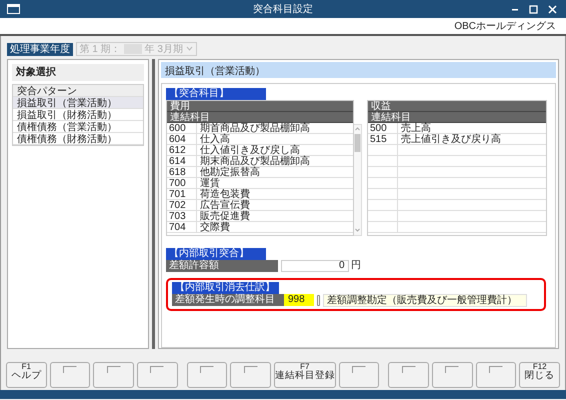 This screenshot has width=566, height=400. I want to click on table-cell: 515, so click(383, 139).